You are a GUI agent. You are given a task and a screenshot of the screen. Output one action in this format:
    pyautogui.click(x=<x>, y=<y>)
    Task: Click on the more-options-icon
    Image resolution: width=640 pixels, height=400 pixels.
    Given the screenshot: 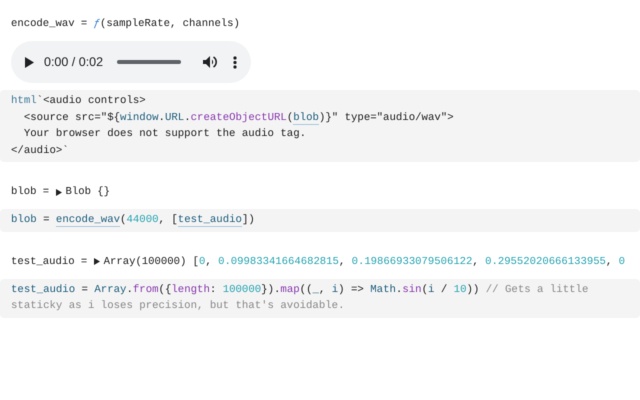 What is the action you would take?
    pyautogui.click(x=235, y=62)
    